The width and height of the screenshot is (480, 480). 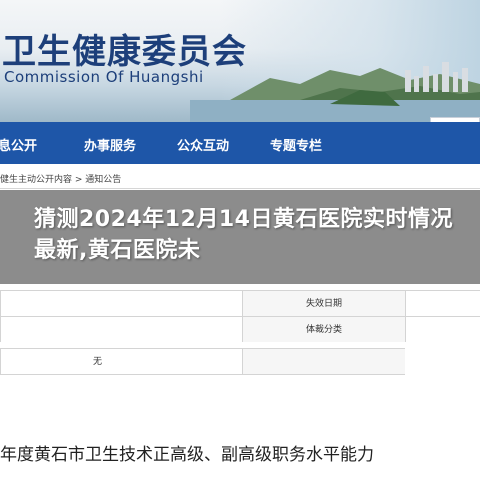 I want to click on main-nav: 息公开 办事服务 公众互动 专题专栏, so click(x=240, y=143).